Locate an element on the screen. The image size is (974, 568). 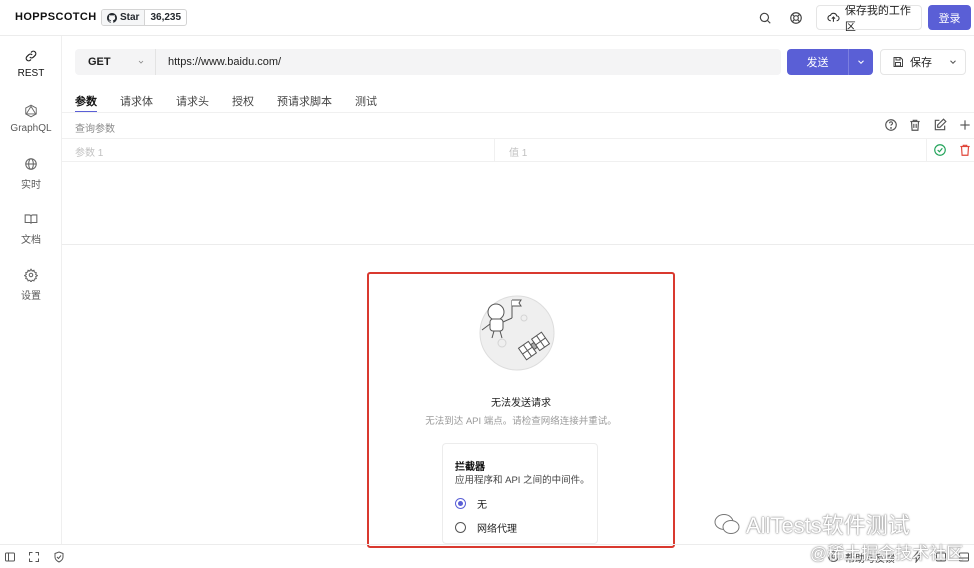
sidebar-item-settings: 设置 is located at coordinates (31, 285).